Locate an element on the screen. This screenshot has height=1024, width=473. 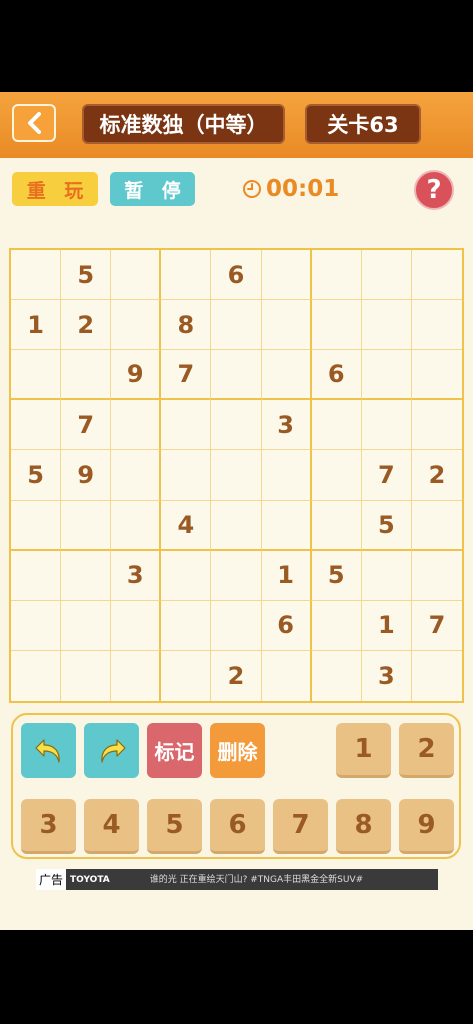
number-button-9: 9 is located at coordinates (426, 826).